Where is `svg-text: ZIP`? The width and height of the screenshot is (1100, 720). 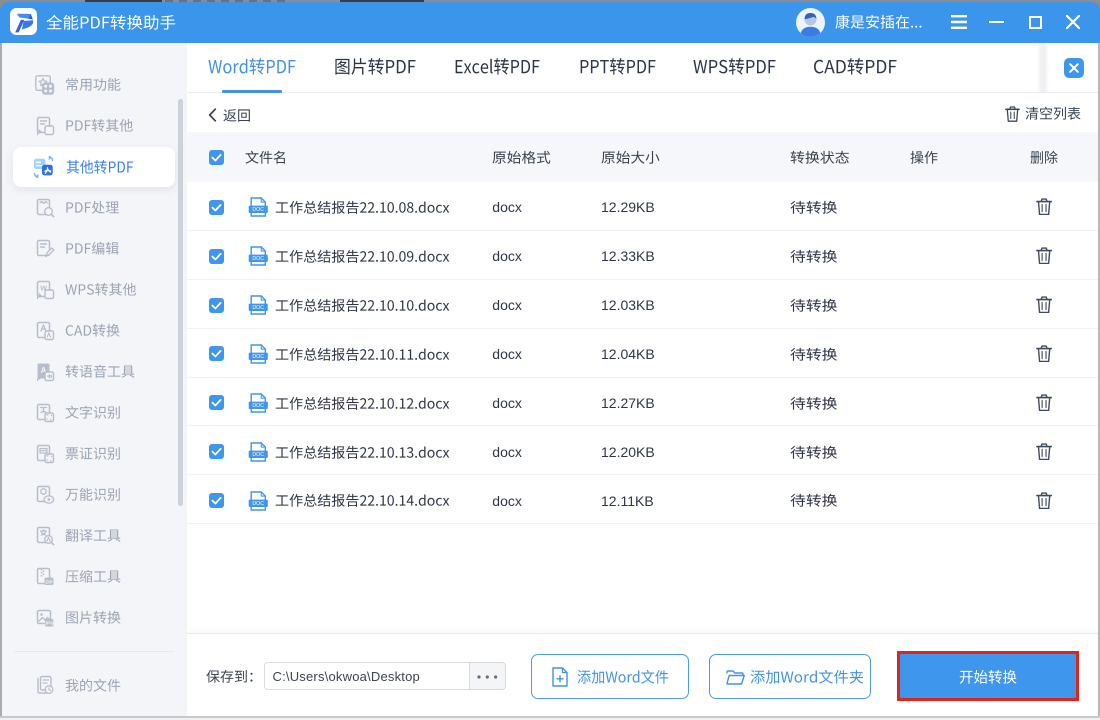 svg-text: ZIP is located at coordinates (49, 582).